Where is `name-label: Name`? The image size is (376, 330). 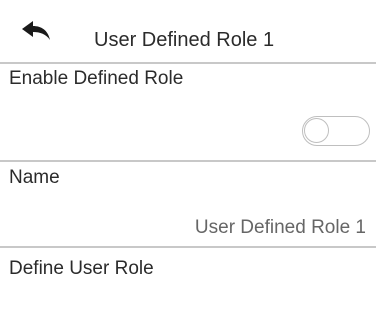
name-label: Name is located at coordinates (34, 177).